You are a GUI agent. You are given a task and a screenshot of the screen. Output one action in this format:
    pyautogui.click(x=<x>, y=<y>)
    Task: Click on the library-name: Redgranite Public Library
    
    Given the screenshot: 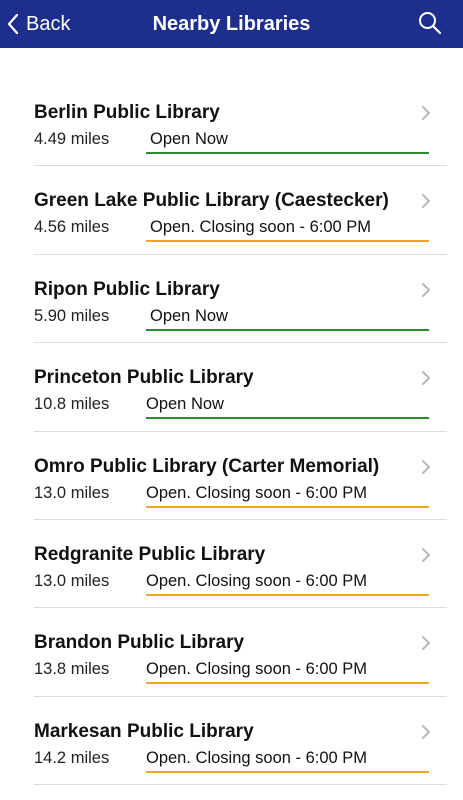 What is the action you would take?
    pyautogui.click(x=150, y=554)
    